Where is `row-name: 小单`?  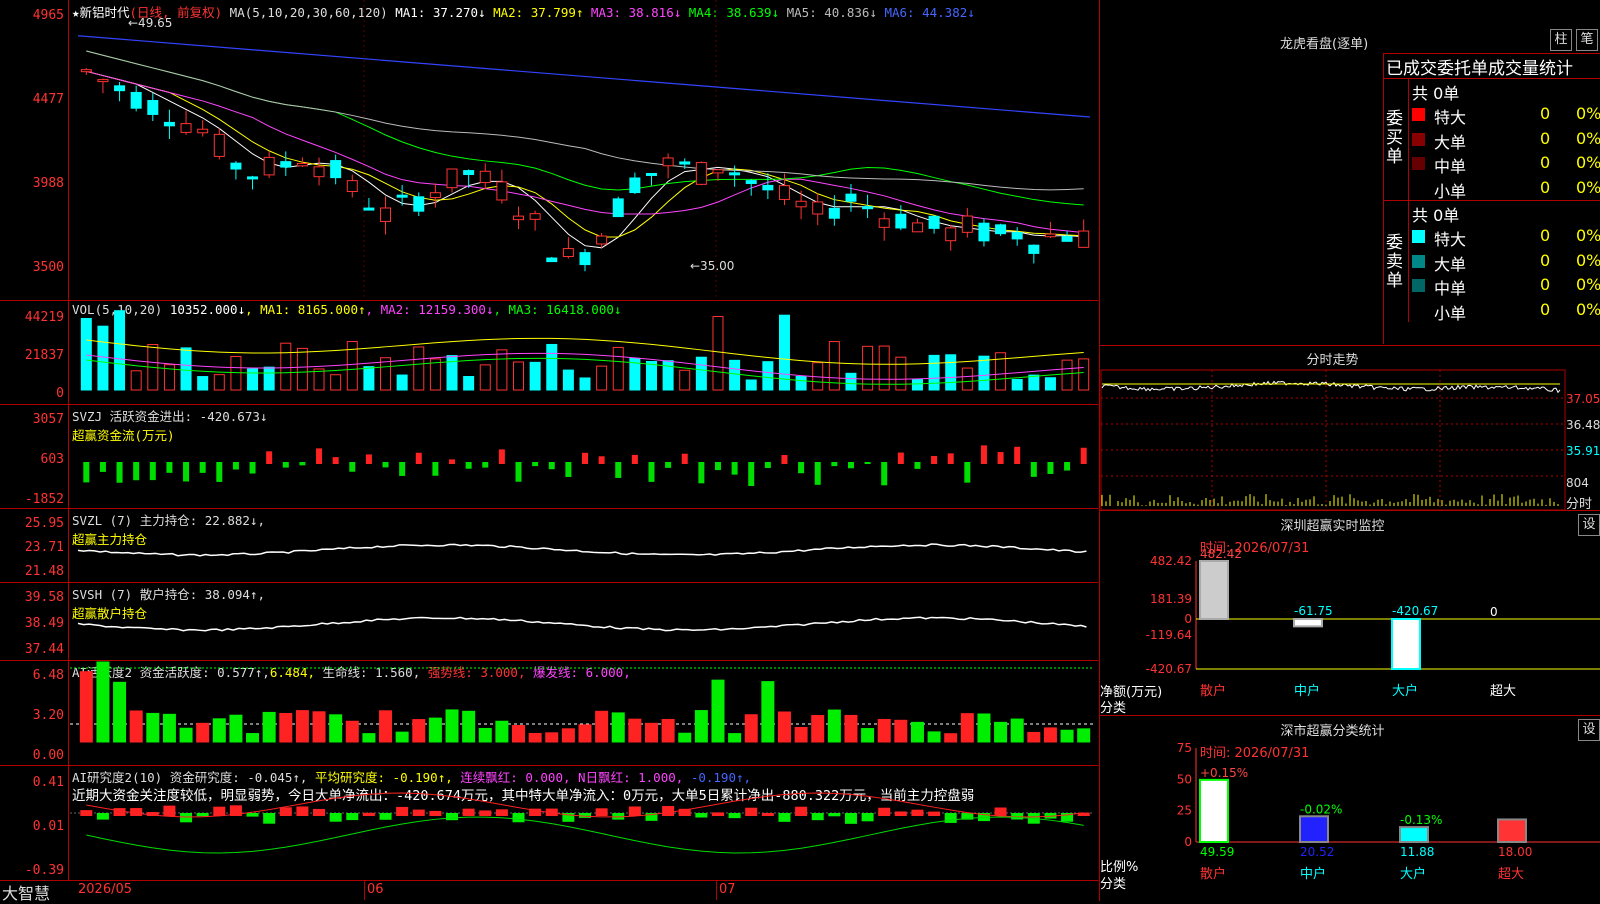 row-name: 小单 is located at coordinates (1450, 313).